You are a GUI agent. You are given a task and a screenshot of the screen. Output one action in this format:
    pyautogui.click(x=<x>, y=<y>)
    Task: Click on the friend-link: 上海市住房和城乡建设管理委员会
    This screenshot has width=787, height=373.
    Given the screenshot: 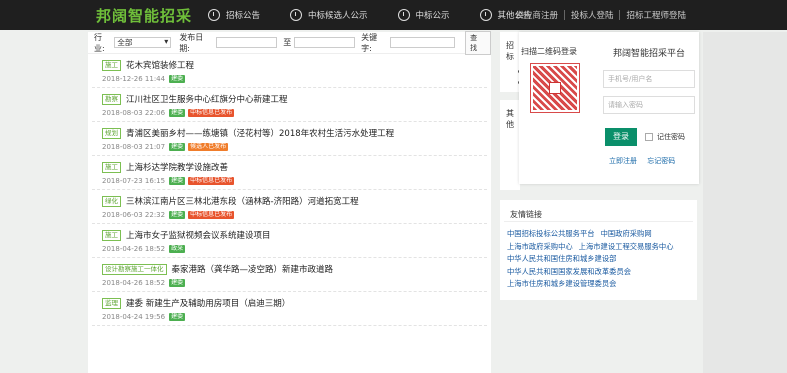 What is the action you would take?
    pyautogui.click(x=561, y=283)
    